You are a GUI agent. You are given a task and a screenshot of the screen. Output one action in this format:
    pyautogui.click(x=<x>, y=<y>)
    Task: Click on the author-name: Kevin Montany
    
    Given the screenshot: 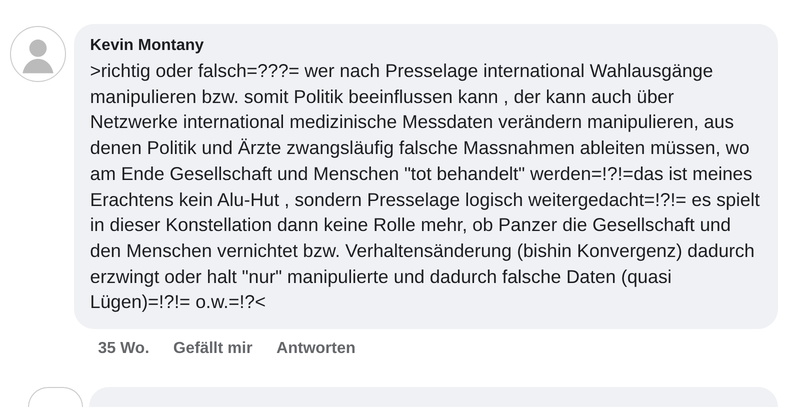 What is the action you would take?
    pyautogui.click(x=427, y=46)
    